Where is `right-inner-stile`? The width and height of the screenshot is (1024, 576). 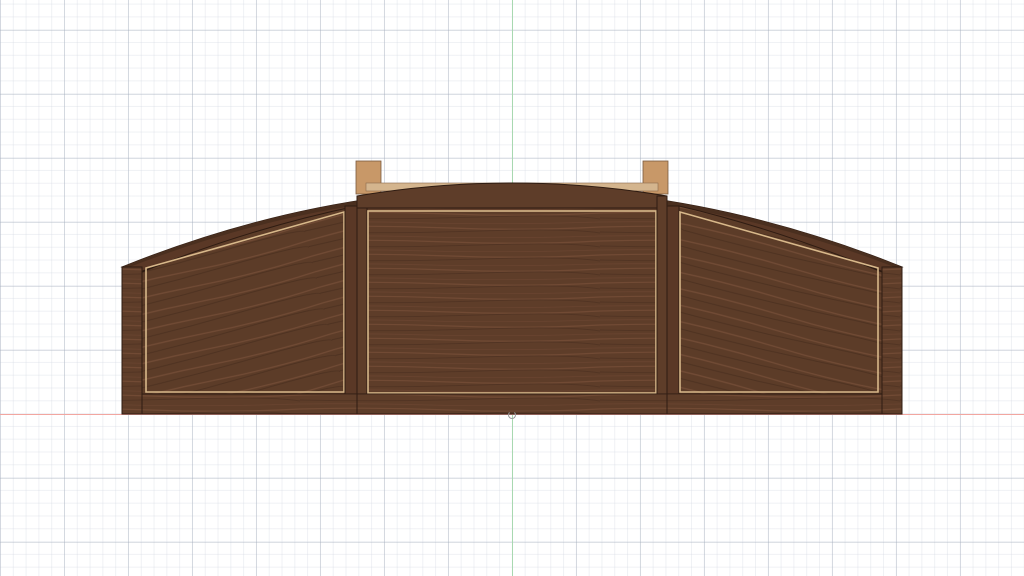 right-inner-stile is located at coordinates (673, 310).